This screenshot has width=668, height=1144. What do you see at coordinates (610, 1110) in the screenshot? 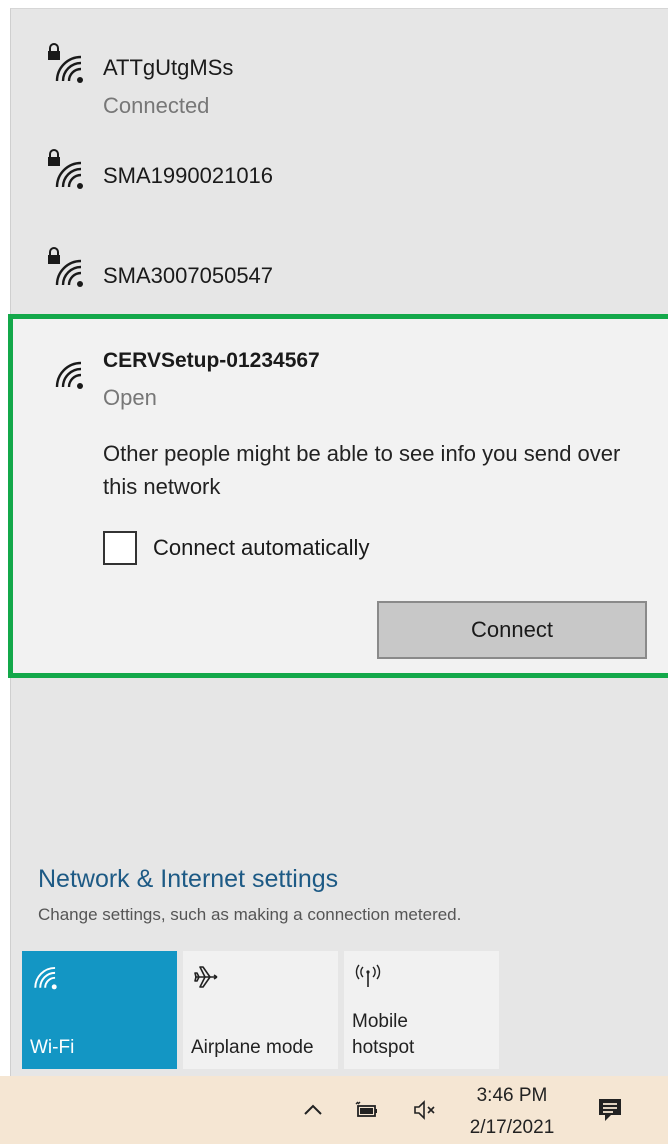
I see `notifications-icon` at bounding box center [610, 1110].